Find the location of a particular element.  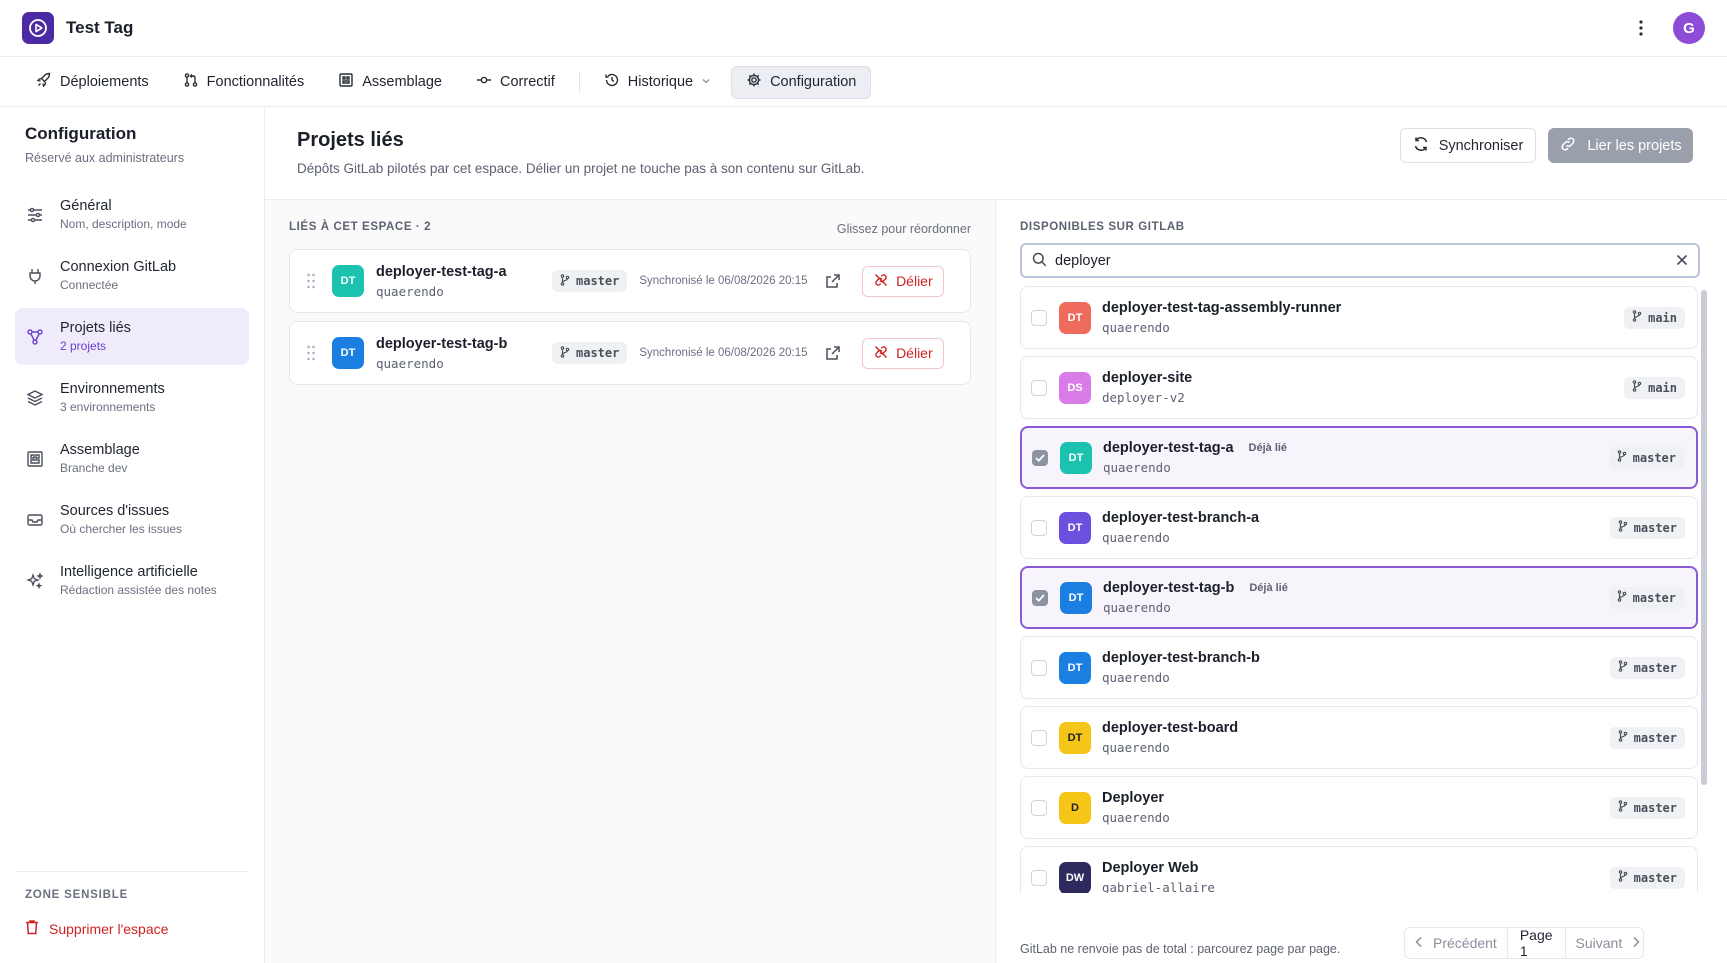

sidebar-item-general: Général Nom, description, mode is located at coordinates (132, 214).